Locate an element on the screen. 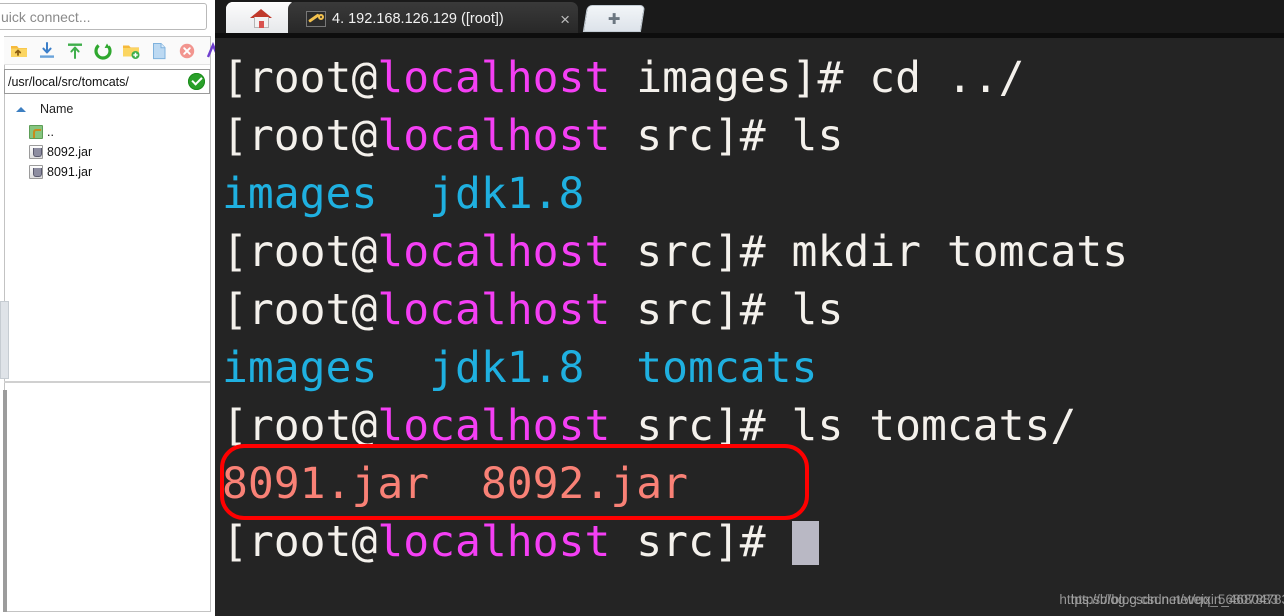 The width and height of the screenshot is (1284, 616). terminal-line: [root@localhost src]# mkdir tomcats is located at coordinates (753, 252).